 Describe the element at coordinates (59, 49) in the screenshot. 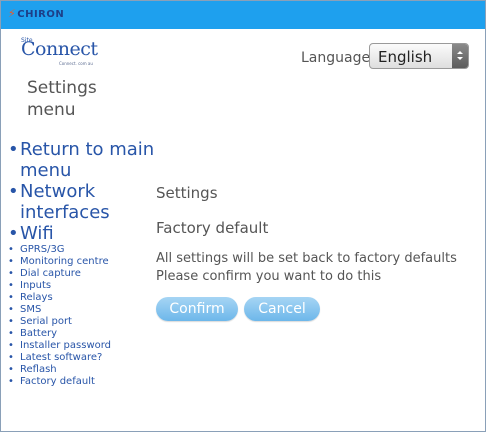

I see `logo-connect-text: Connect` at that location.